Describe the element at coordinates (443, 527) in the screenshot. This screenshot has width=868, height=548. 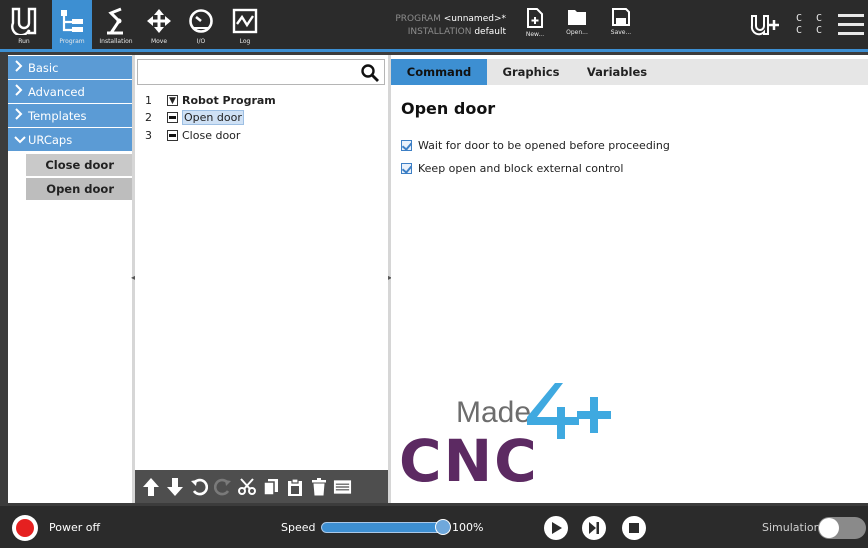
I see `speed-slider-handle` at that location.